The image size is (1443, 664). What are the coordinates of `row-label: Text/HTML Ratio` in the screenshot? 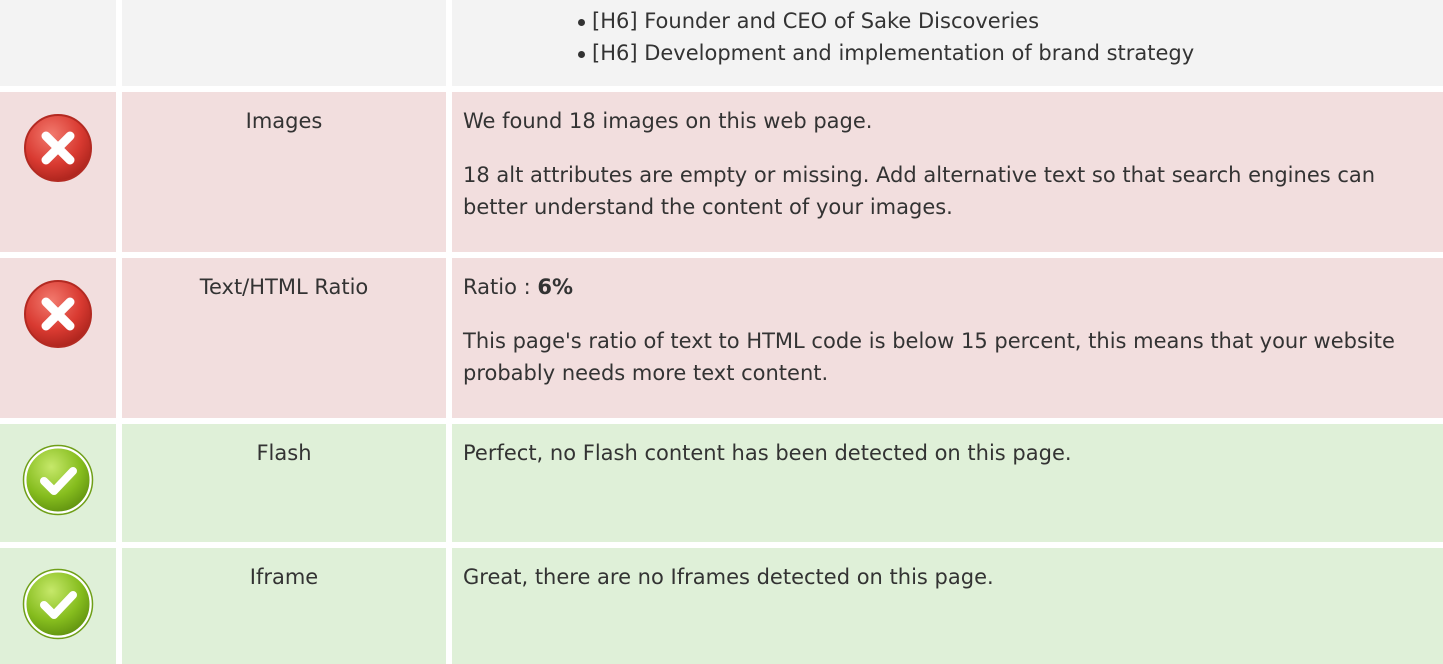 It's located at (284, 287).